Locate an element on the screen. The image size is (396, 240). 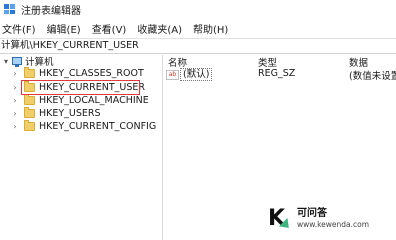
address-bar: 计算机\HKEY_CURRENT_USER is located at coordinates (198, 46).